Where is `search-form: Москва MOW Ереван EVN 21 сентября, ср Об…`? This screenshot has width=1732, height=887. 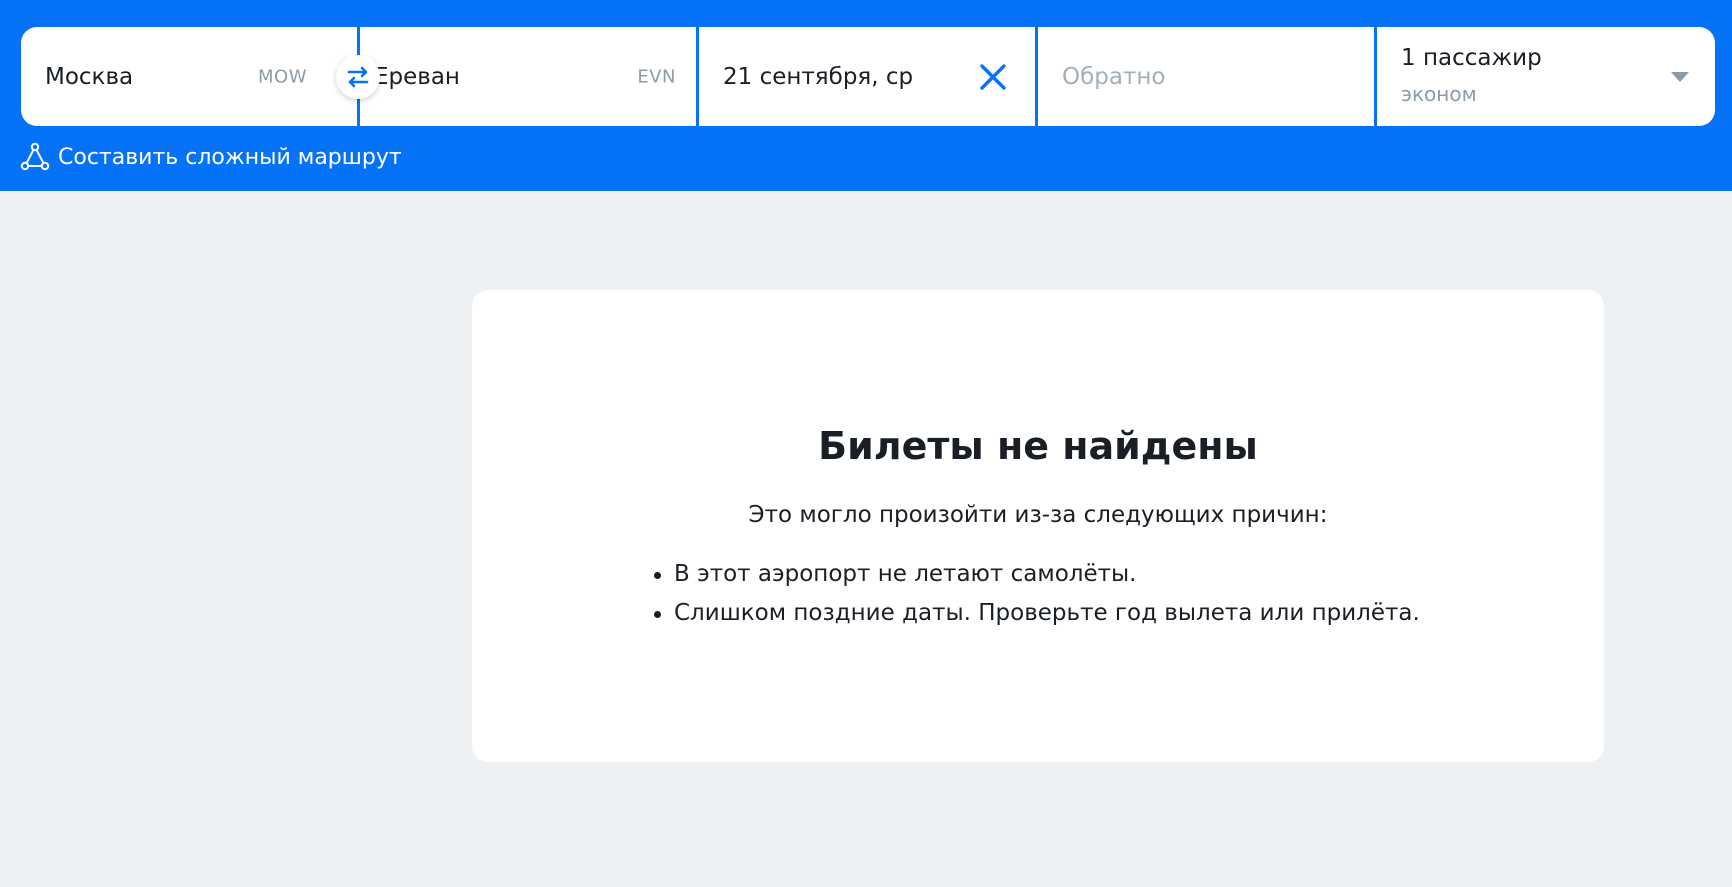 search-form: Москва MOW Ереван EVN 21 сентября, ср Об… is located at coordinates (868, 76).